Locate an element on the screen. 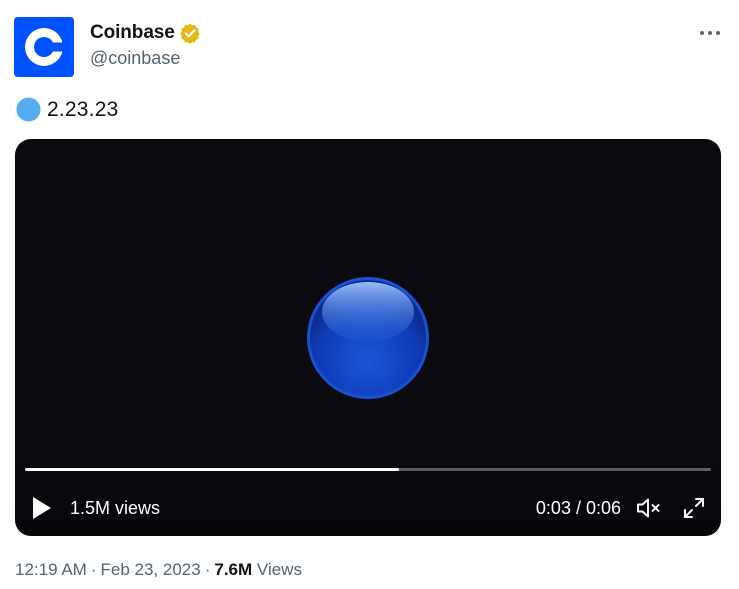 Image resolution: width=739 pixels, height=589 pixels. blue-circle-emoji-icon is located at coordinates (28, 109).